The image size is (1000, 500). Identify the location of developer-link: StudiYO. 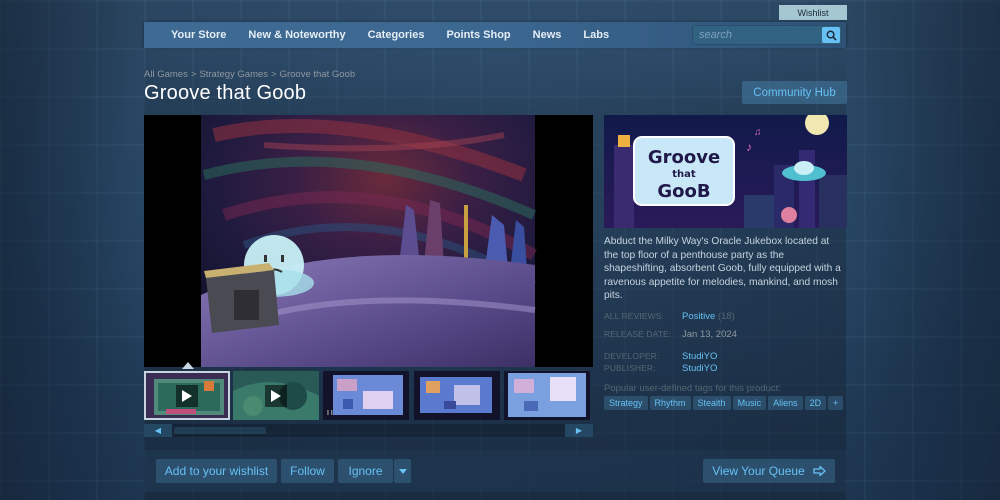
(699, 356).